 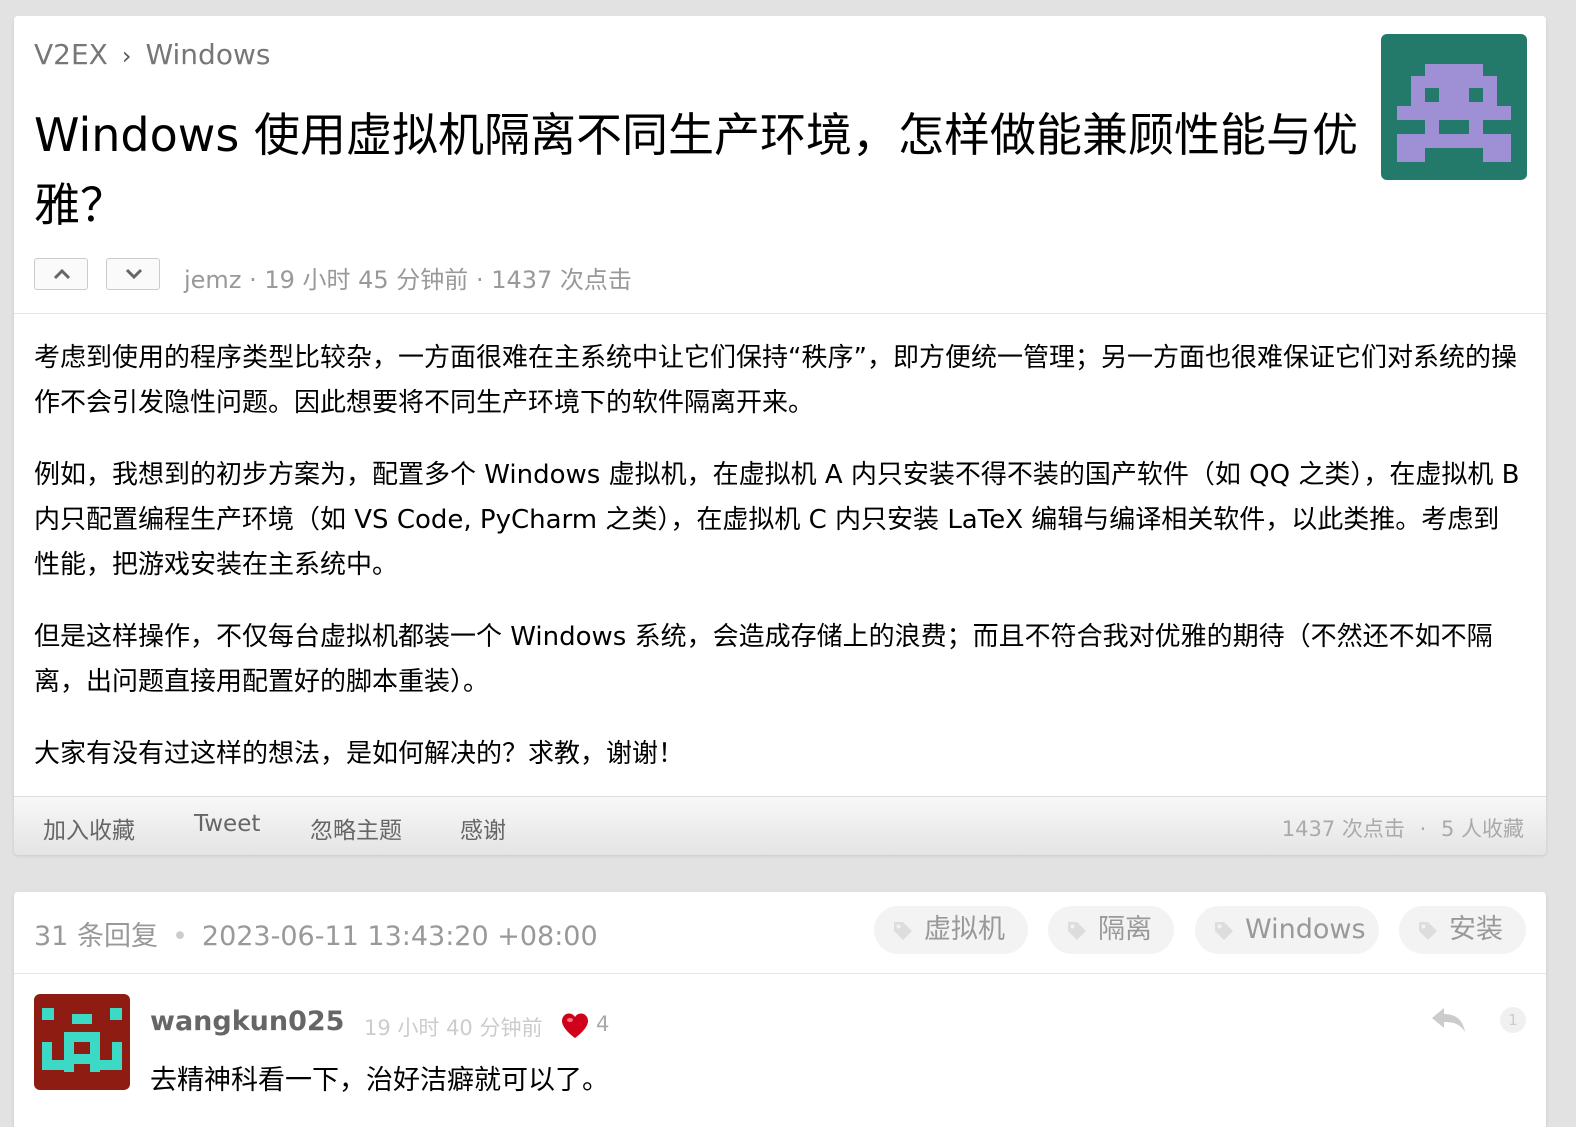 I want to click on footer-clicks: 1437 次点击, so click(x=1343, y=829).